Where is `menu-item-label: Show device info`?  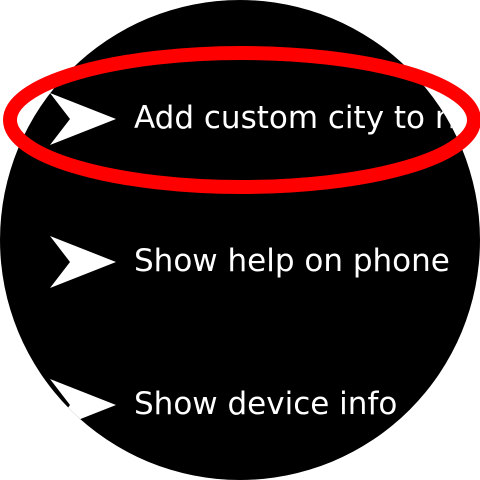 menu-item-label: Show device info is located at coordinates (266, 404).